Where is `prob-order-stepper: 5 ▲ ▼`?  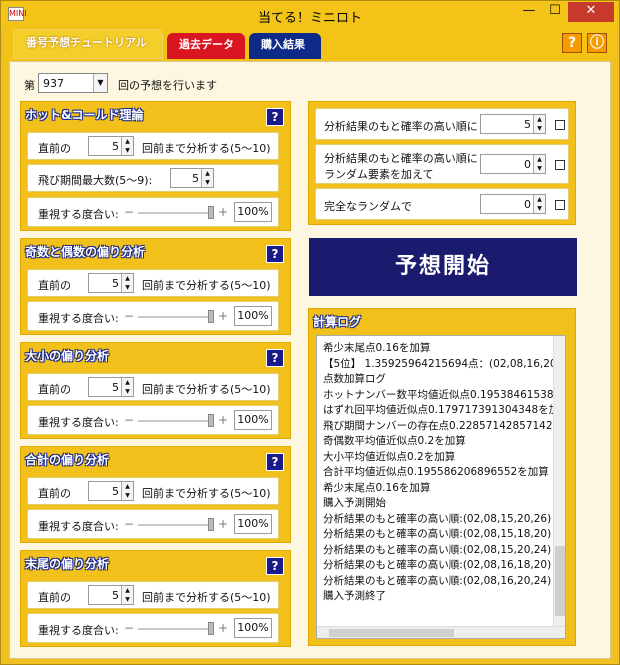
prob-order-stepper: 5 ▲ ▼ is located at coordinates (513, 124).